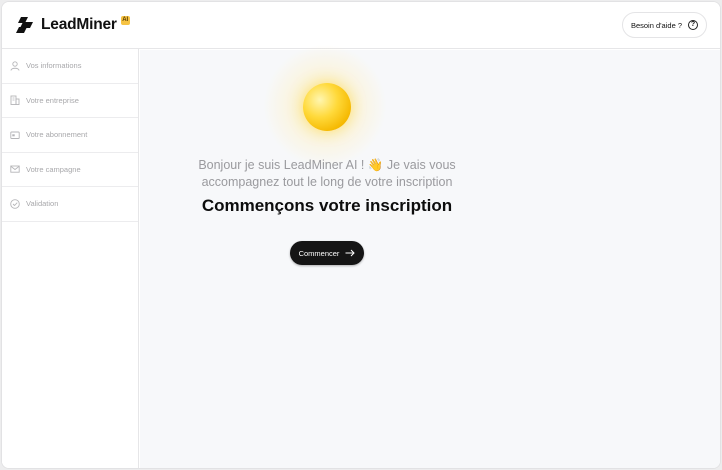 The height and width of the screenshot is (470, 722). What do you see at coordinates (15, 135) in the screenshot?
I see `card-icon` at bounding box center [15, 135].